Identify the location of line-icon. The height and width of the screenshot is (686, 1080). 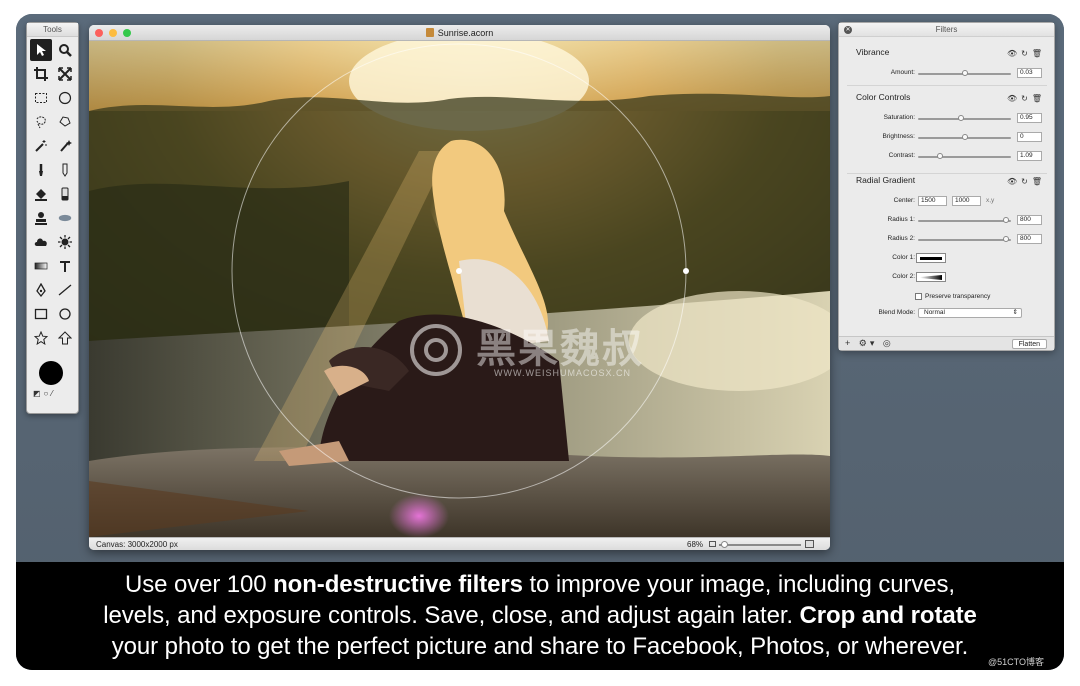
(65, 290).